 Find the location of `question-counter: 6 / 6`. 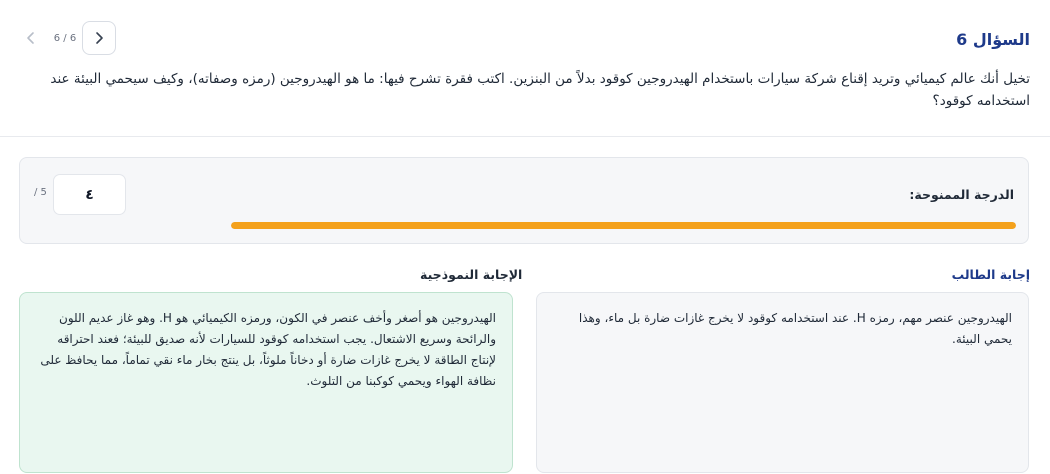

question-counter: 6 / 6 is located at coordinates (65, 38).